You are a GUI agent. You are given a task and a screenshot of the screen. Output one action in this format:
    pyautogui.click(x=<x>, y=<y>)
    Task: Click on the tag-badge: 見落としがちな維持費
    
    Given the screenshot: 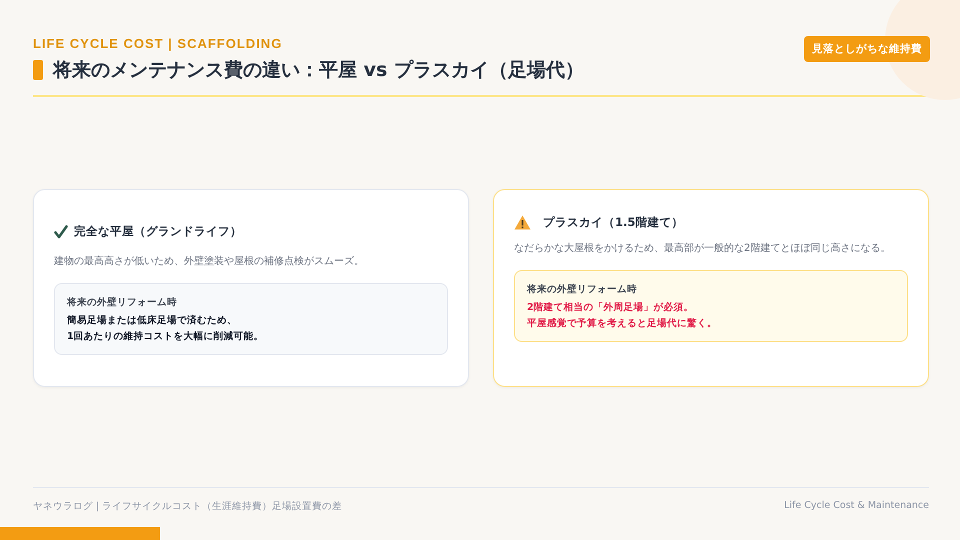 What is the action you would take?
    pyautogui.click(x=867, y=49)
    